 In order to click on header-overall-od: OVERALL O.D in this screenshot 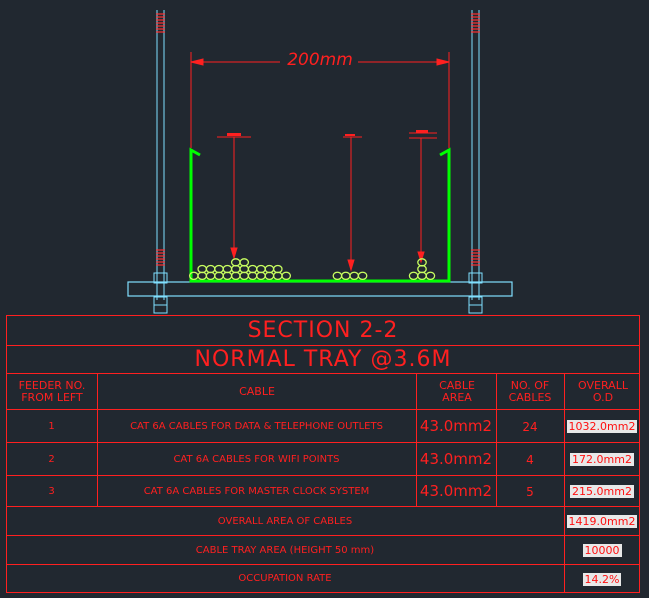, I will do `click(603, 391)`.